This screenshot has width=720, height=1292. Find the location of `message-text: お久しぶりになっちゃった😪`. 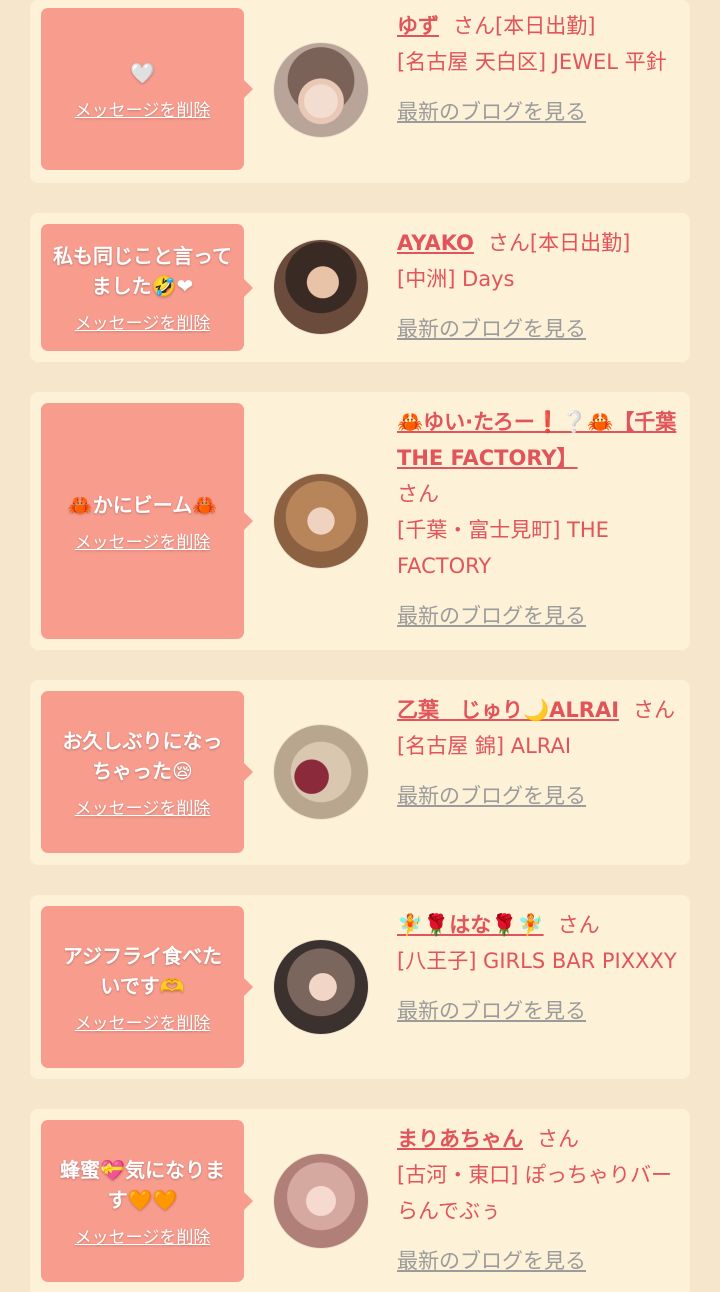

message-text: お久しぶりになっちゃった😪 is located at coordinates (142, 755).